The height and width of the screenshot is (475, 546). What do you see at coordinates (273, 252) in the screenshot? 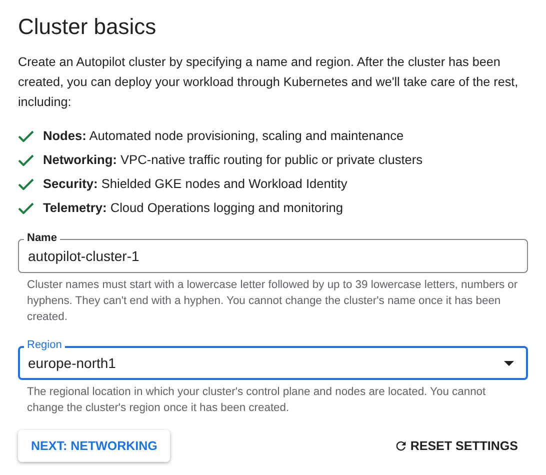
I see `text-field: Name autopilot-cluster-1` at bounding box center [273, 252].